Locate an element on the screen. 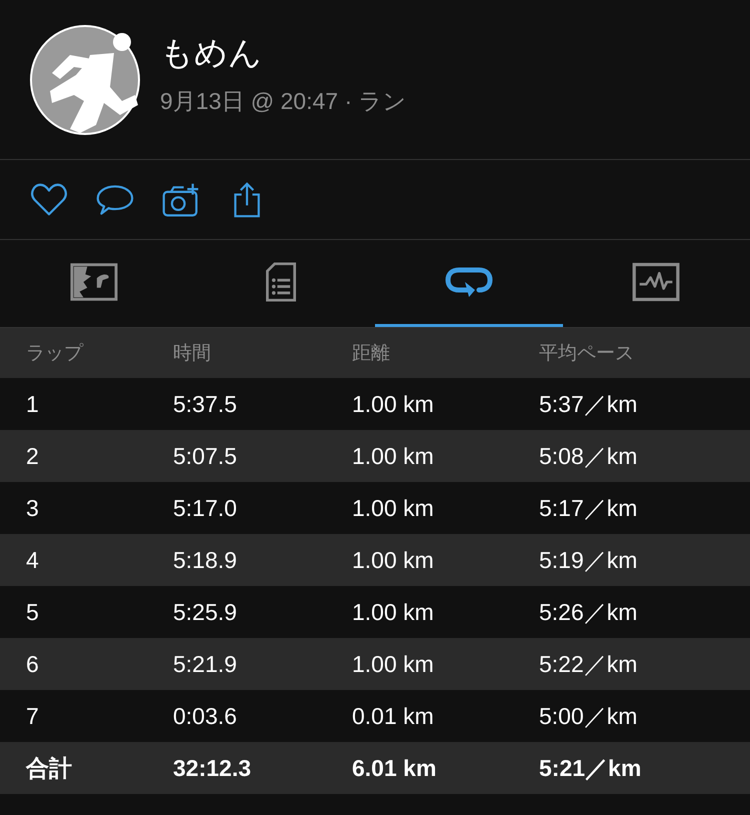 The image size is (750, 815). table-cell-text: 5:21.9 is located at coordinates (205, 664).